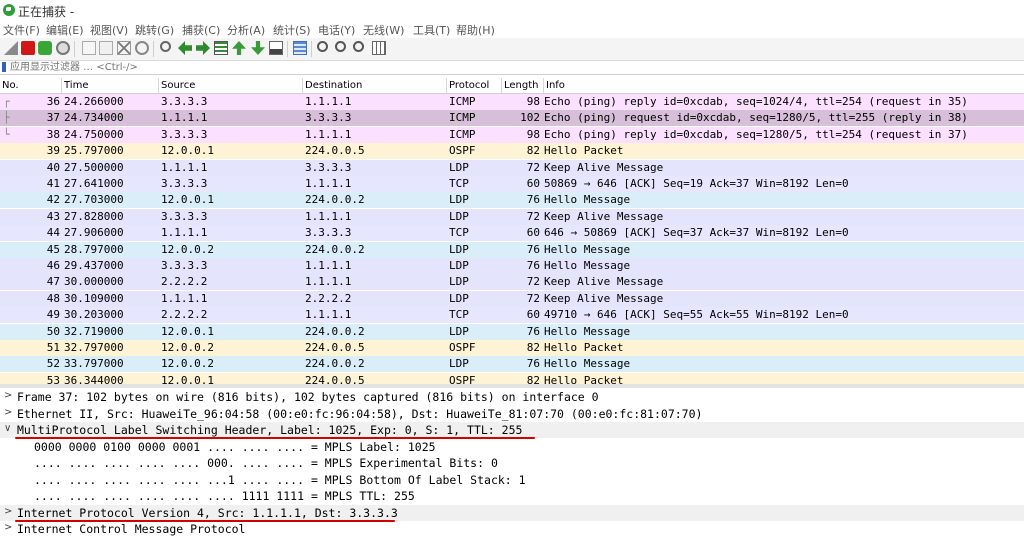 This screenshot has width=1024, height=543. What do you see at coordinates (45, 48) in the screenshot?
I see `restart-icon` at bounding box center [45, 48].